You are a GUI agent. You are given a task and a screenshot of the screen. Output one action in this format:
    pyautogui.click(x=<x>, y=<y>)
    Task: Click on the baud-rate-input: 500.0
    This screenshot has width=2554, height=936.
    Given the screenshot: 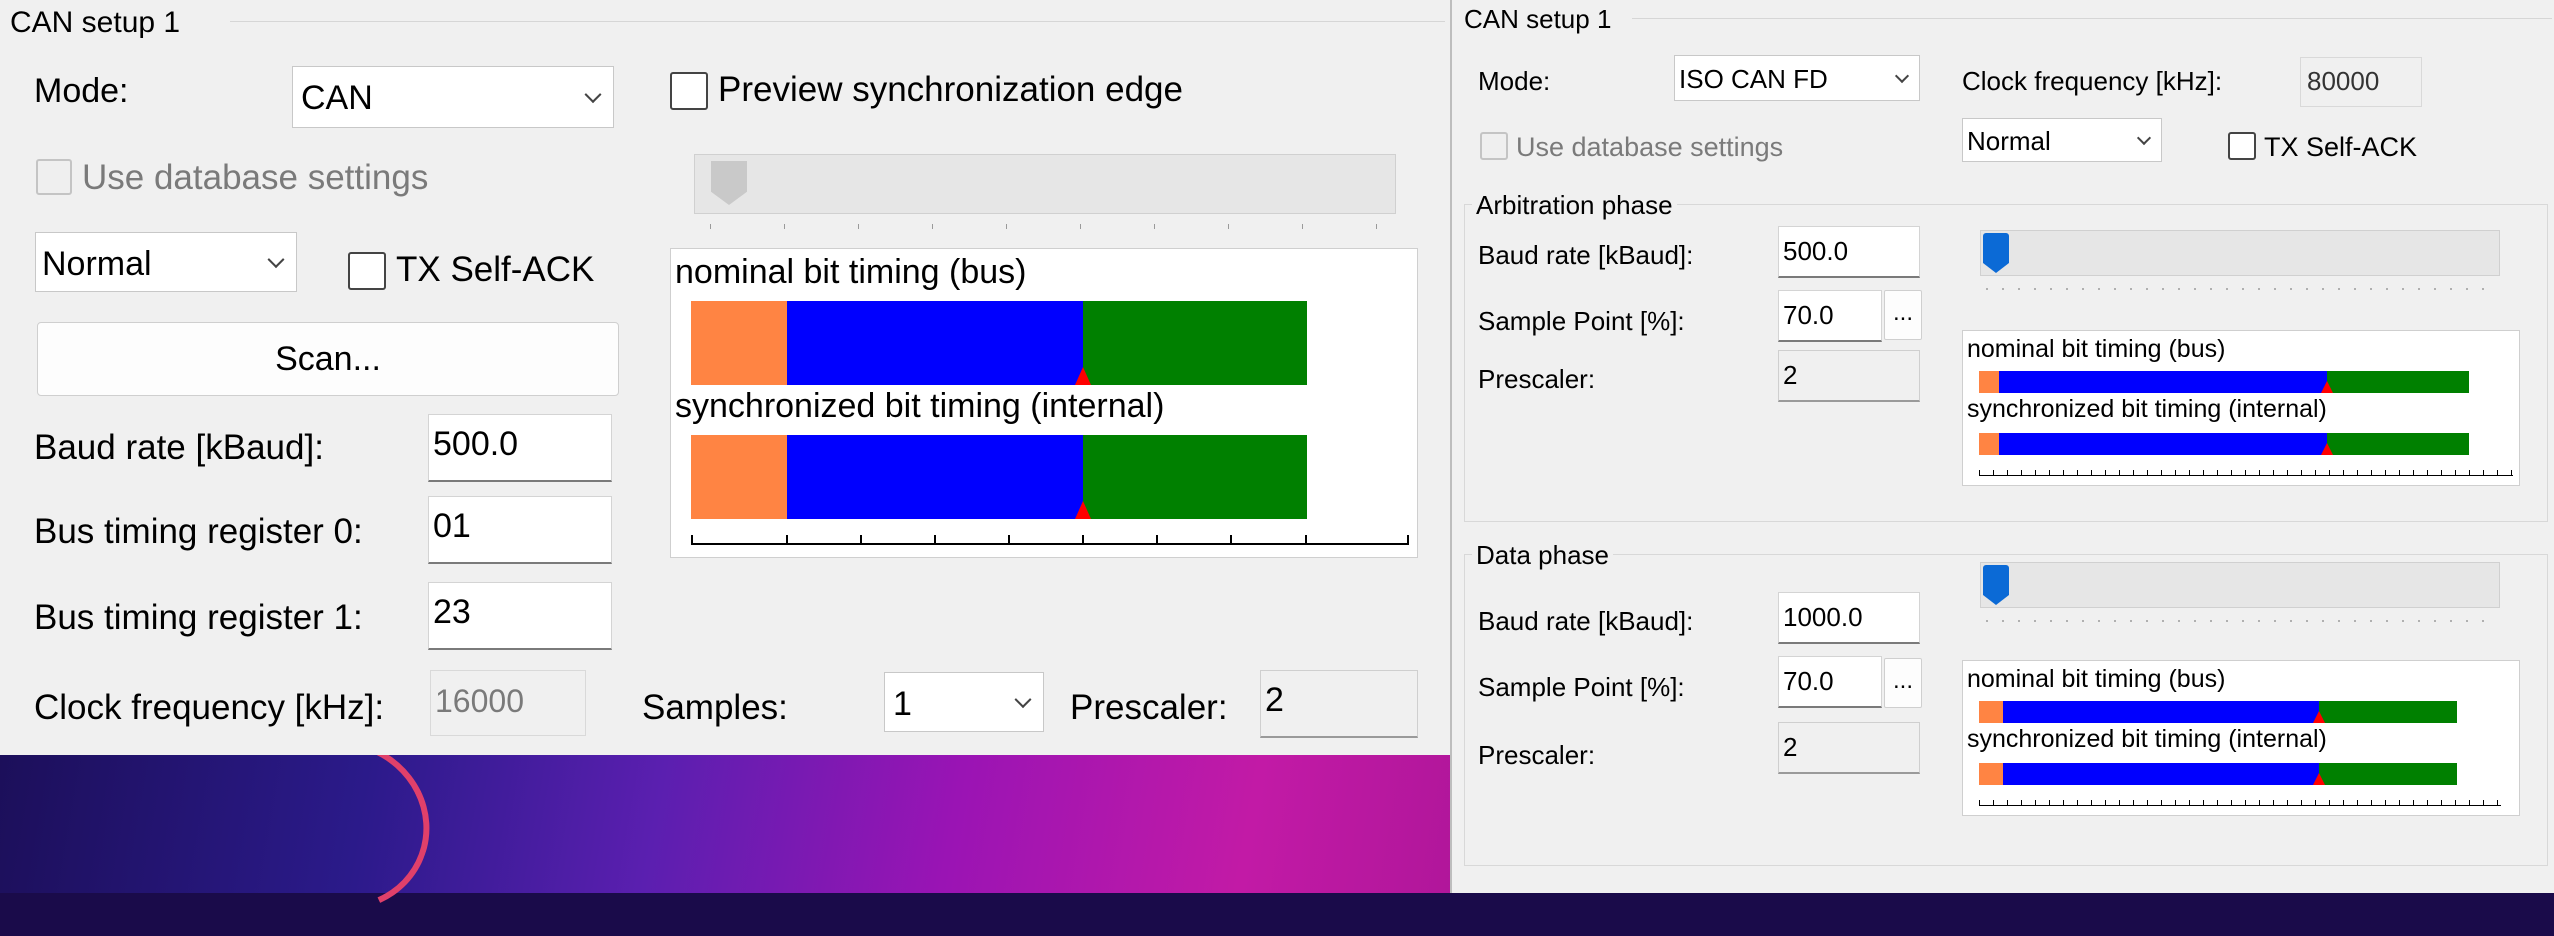 What is the action you would take?
    pyautogui.click(x=520, y=448)
    